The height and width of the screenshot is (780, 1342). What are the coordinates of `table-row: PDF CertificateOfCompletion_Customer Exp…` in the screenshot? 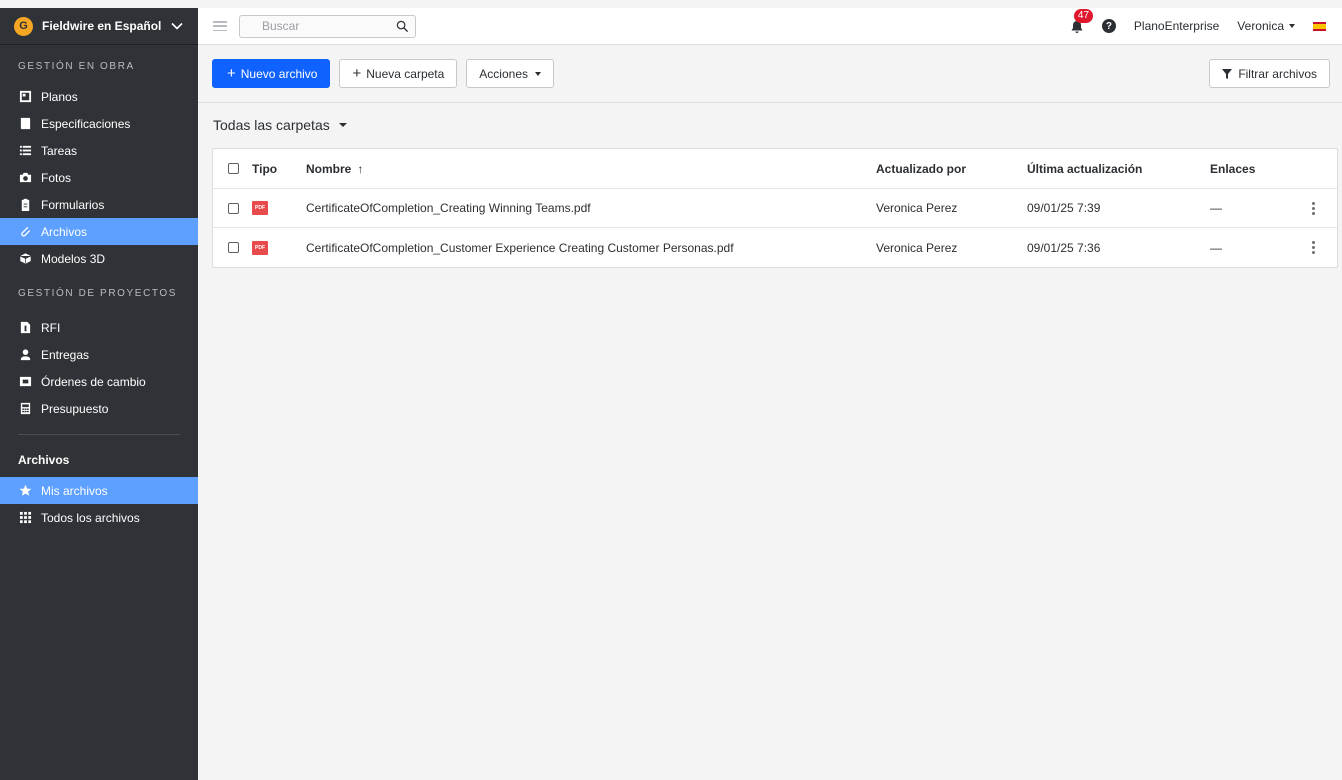 It's located at (775, 247).